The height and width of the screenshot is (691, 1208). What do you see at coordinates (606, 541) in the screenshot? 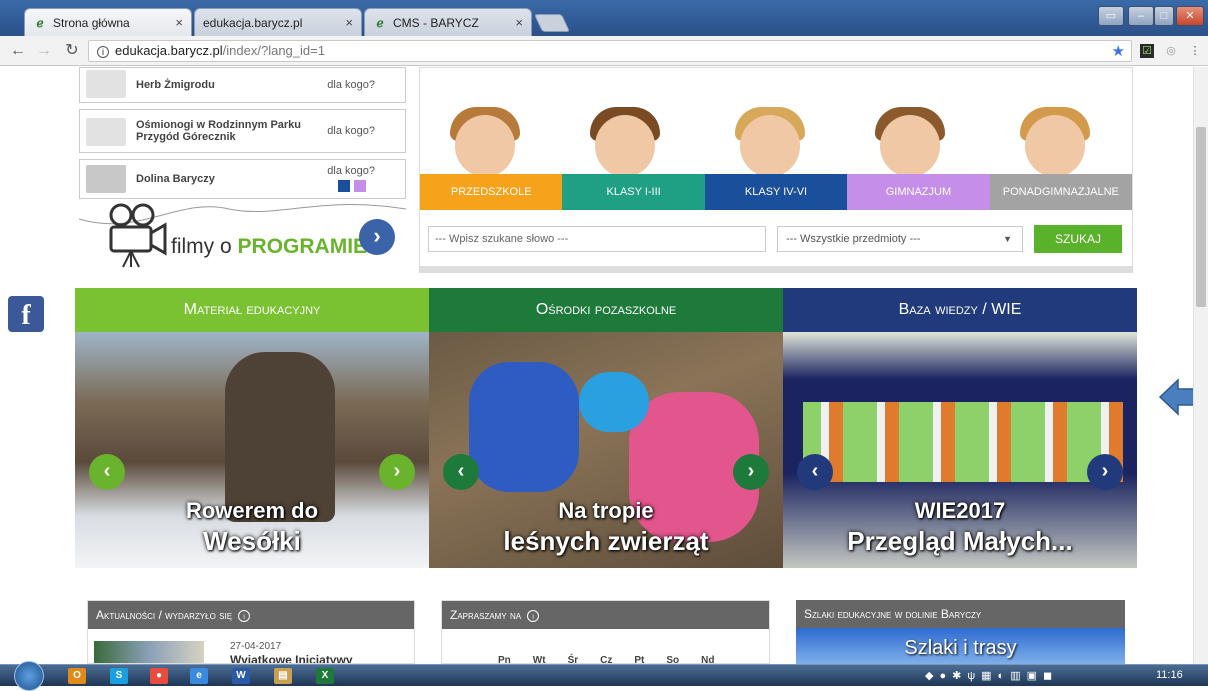
I see `slide-caption-line2: leśnych zwierząt` at bounding box center [606, 541].